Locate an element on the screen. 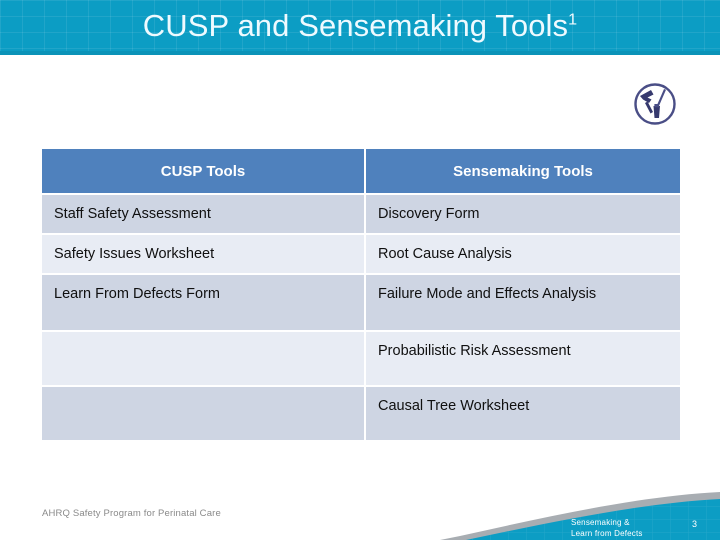 The height and width of the screenshot is (540, 720). table-header: CUSP Tools Sensemaking Tools is located at coordinates (361, 171).